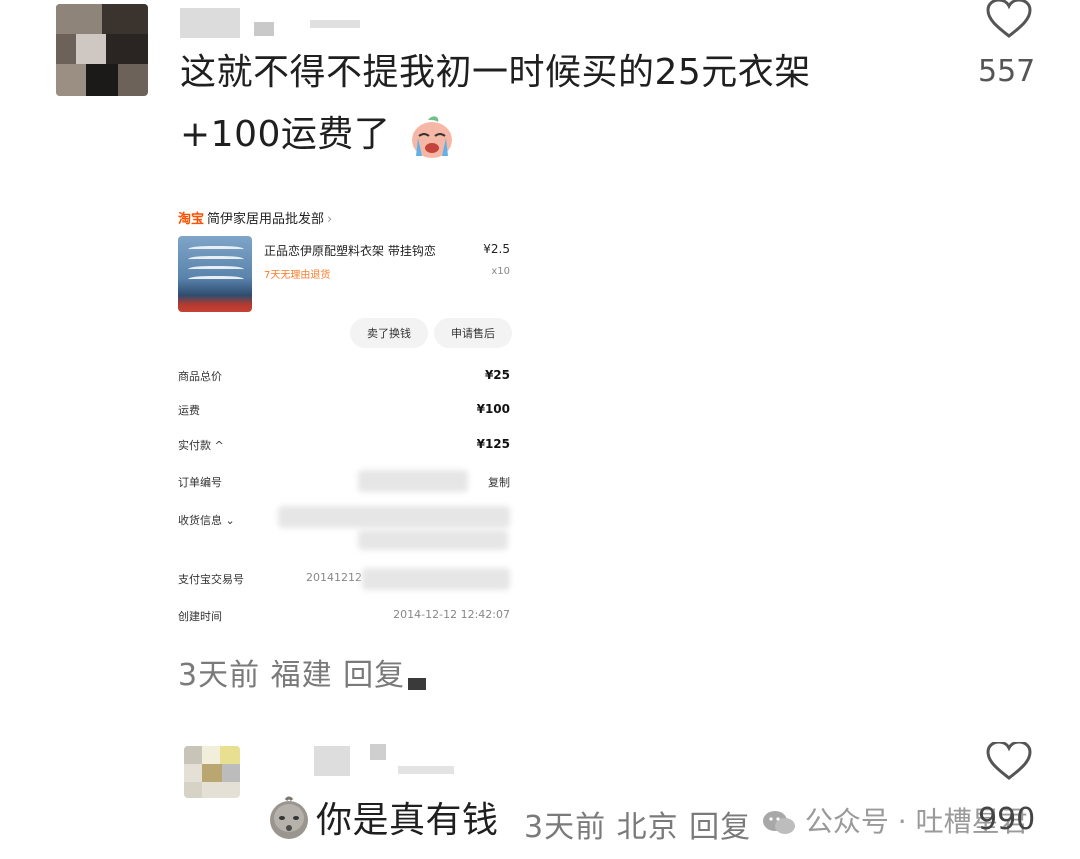 The image size is (1080, 859). What do you see at coordinates (189, 410) in the screenshot?
I see `row-label: 运费` at bounding box center [189, 410].